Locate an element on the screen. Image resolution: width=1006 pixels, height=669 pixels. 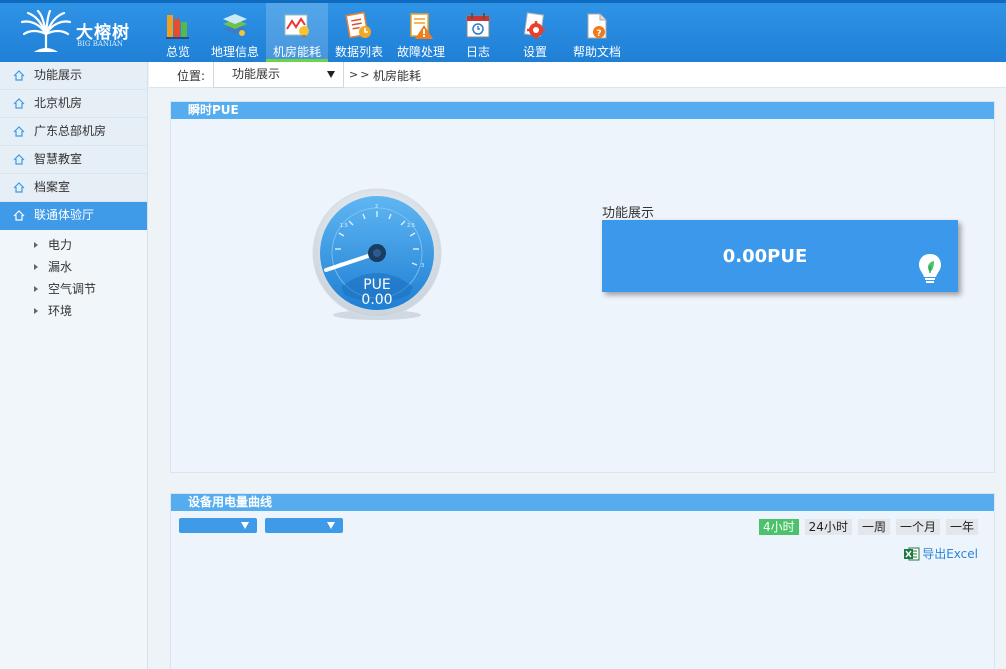
nav-settings: 设置 is located at coordinates (535, 32).